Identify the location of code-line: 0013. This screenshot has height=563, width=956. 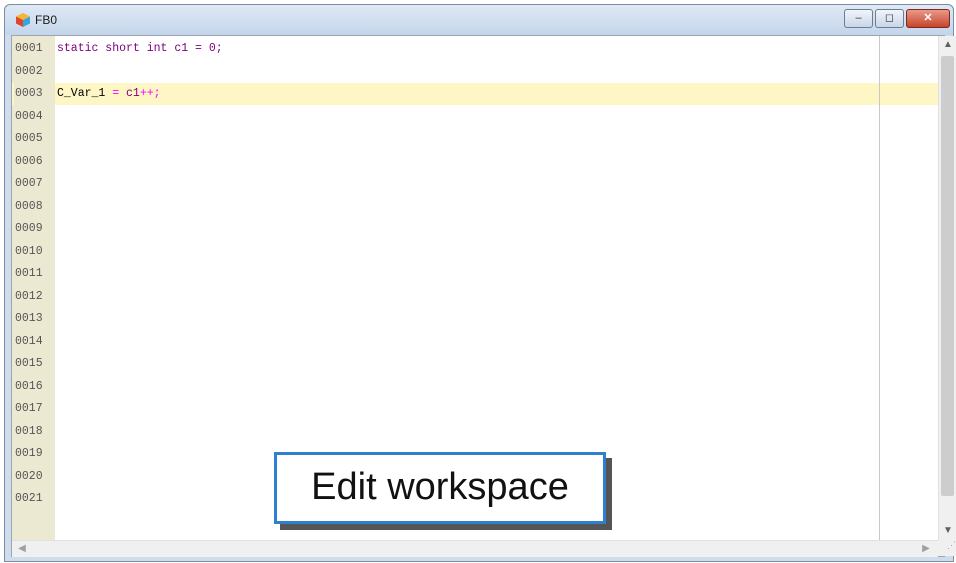
(476, 319).